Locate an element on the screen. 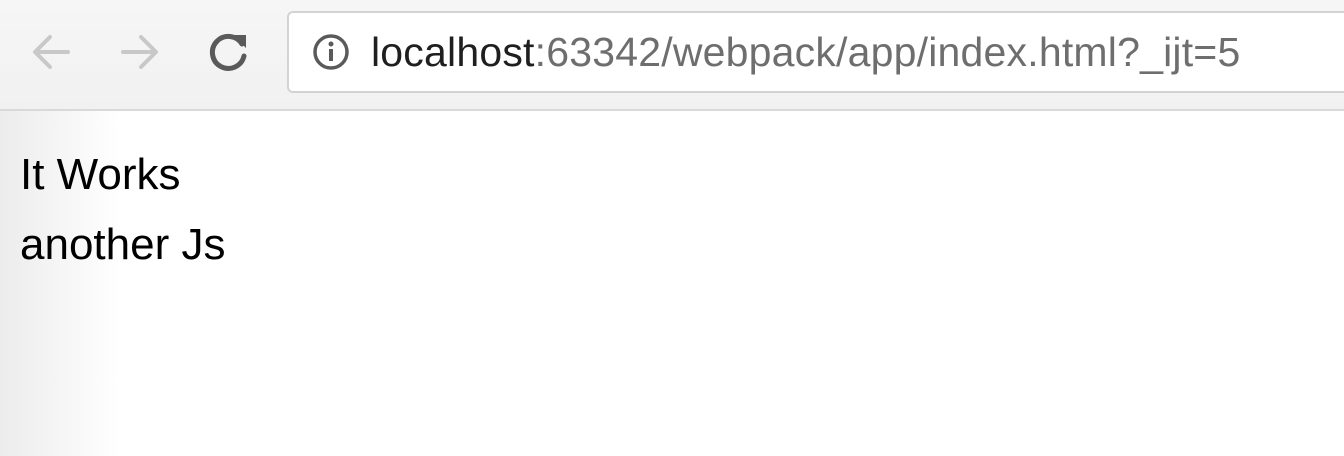  reload-button is located at coordinates (229, 52).